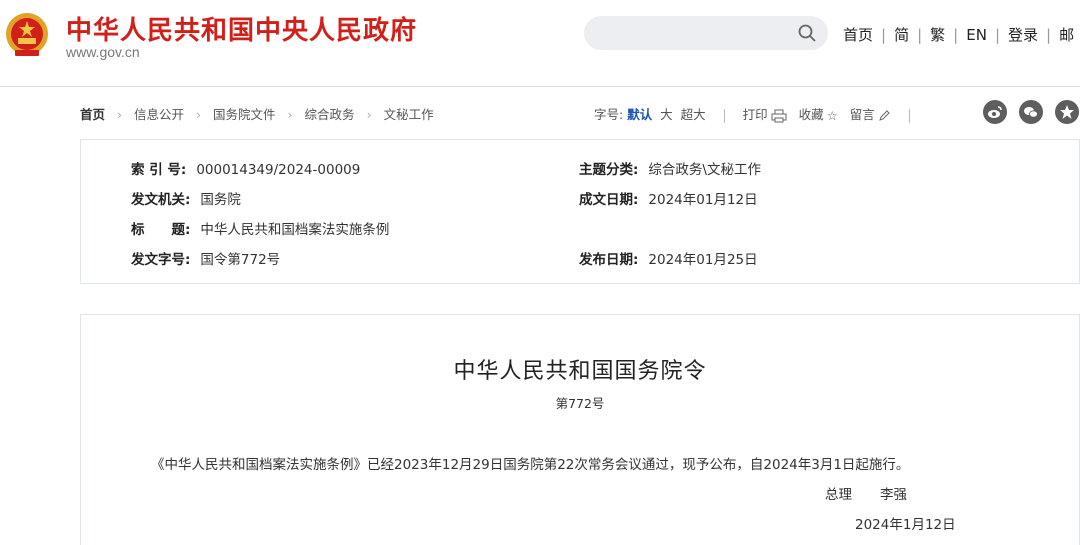  I want to click on meta-docno-value: 国令第772号, so click(240, 260).